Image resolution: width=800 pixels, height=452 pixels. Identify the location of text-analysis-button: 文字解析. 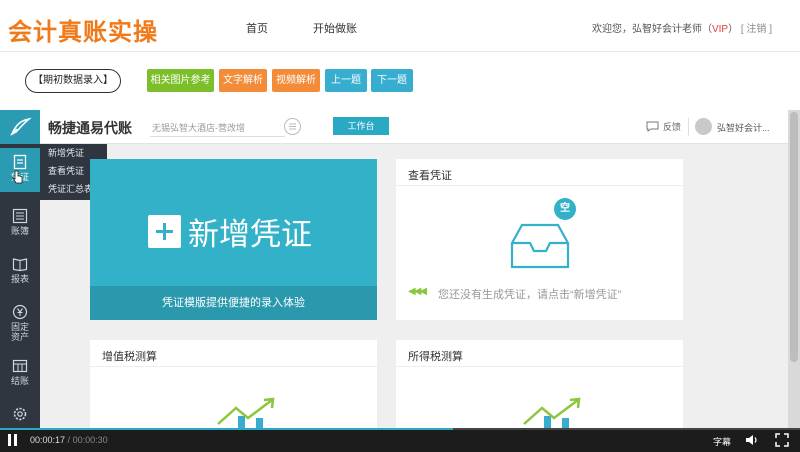
(243, 80).